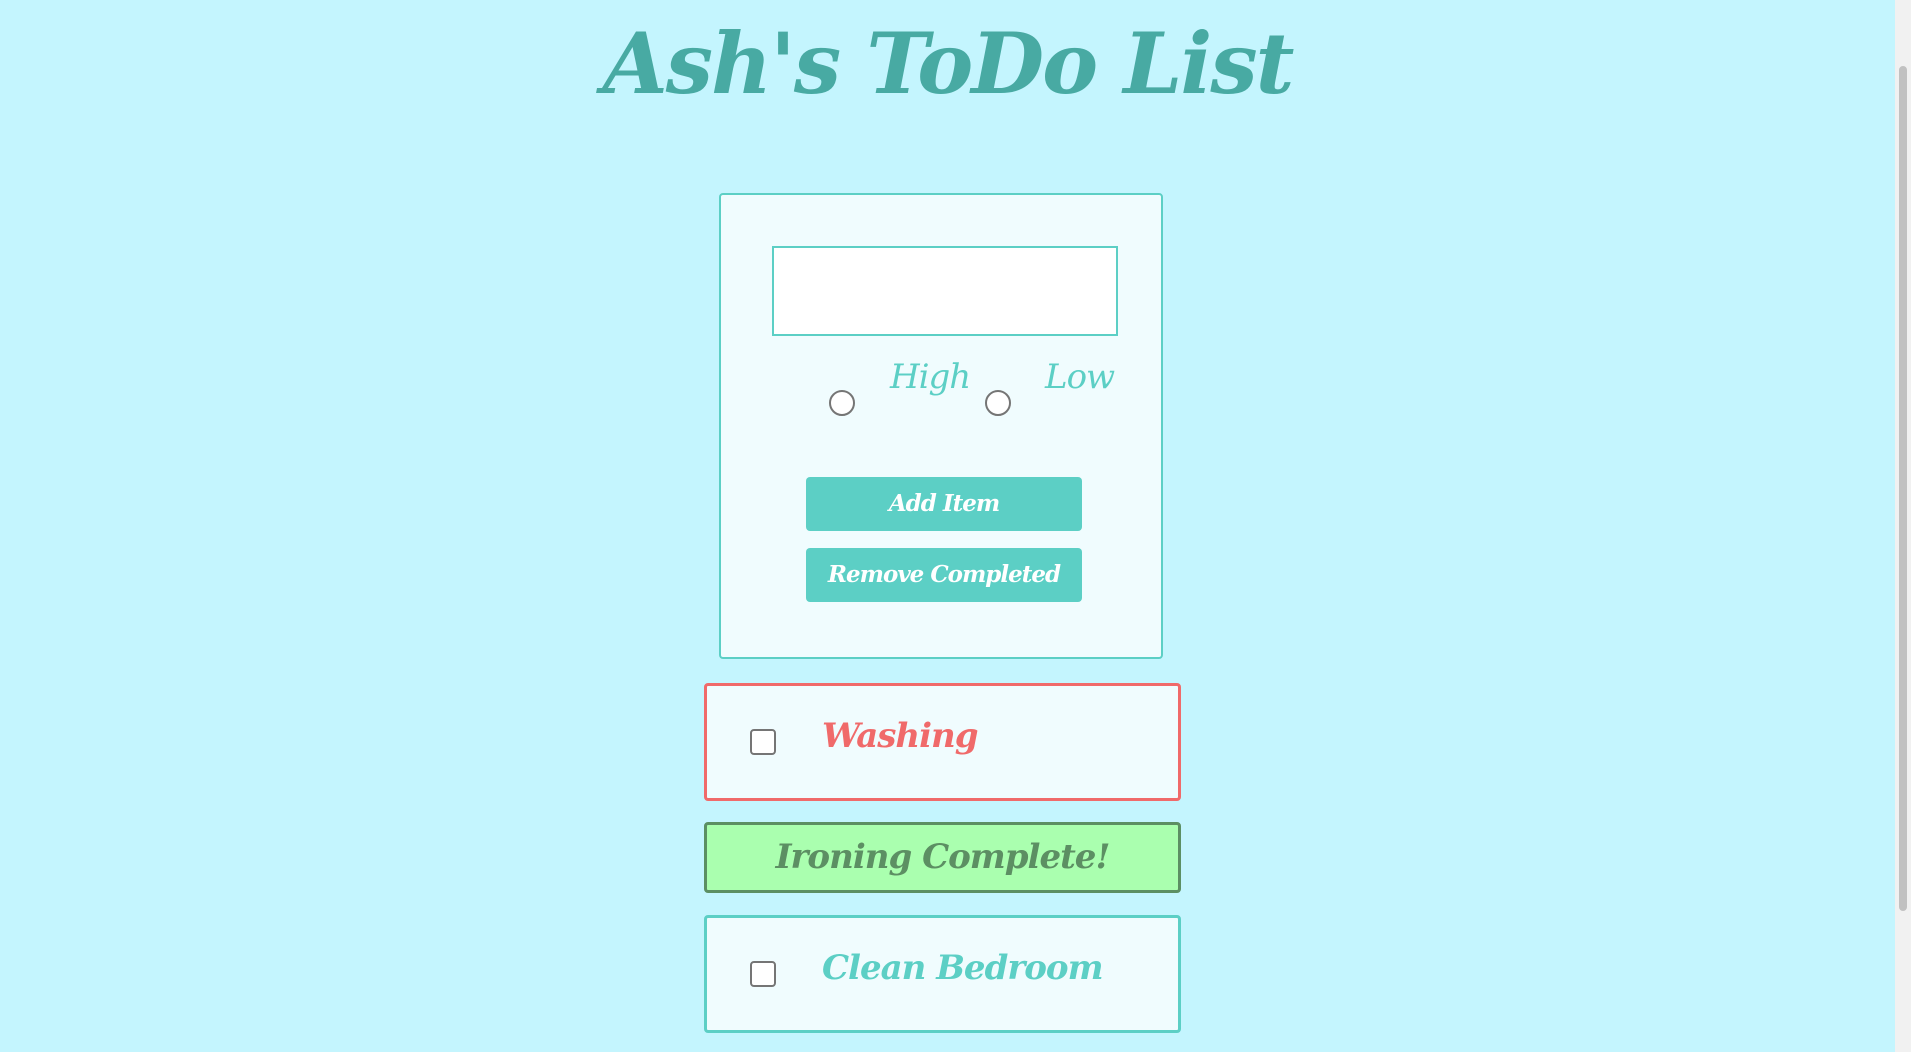 The width and height of the screenshot is (1911, 1052). Describe the element at coordinates (900, 736) in the screenshot. I see `item-label: Washing` at that location.